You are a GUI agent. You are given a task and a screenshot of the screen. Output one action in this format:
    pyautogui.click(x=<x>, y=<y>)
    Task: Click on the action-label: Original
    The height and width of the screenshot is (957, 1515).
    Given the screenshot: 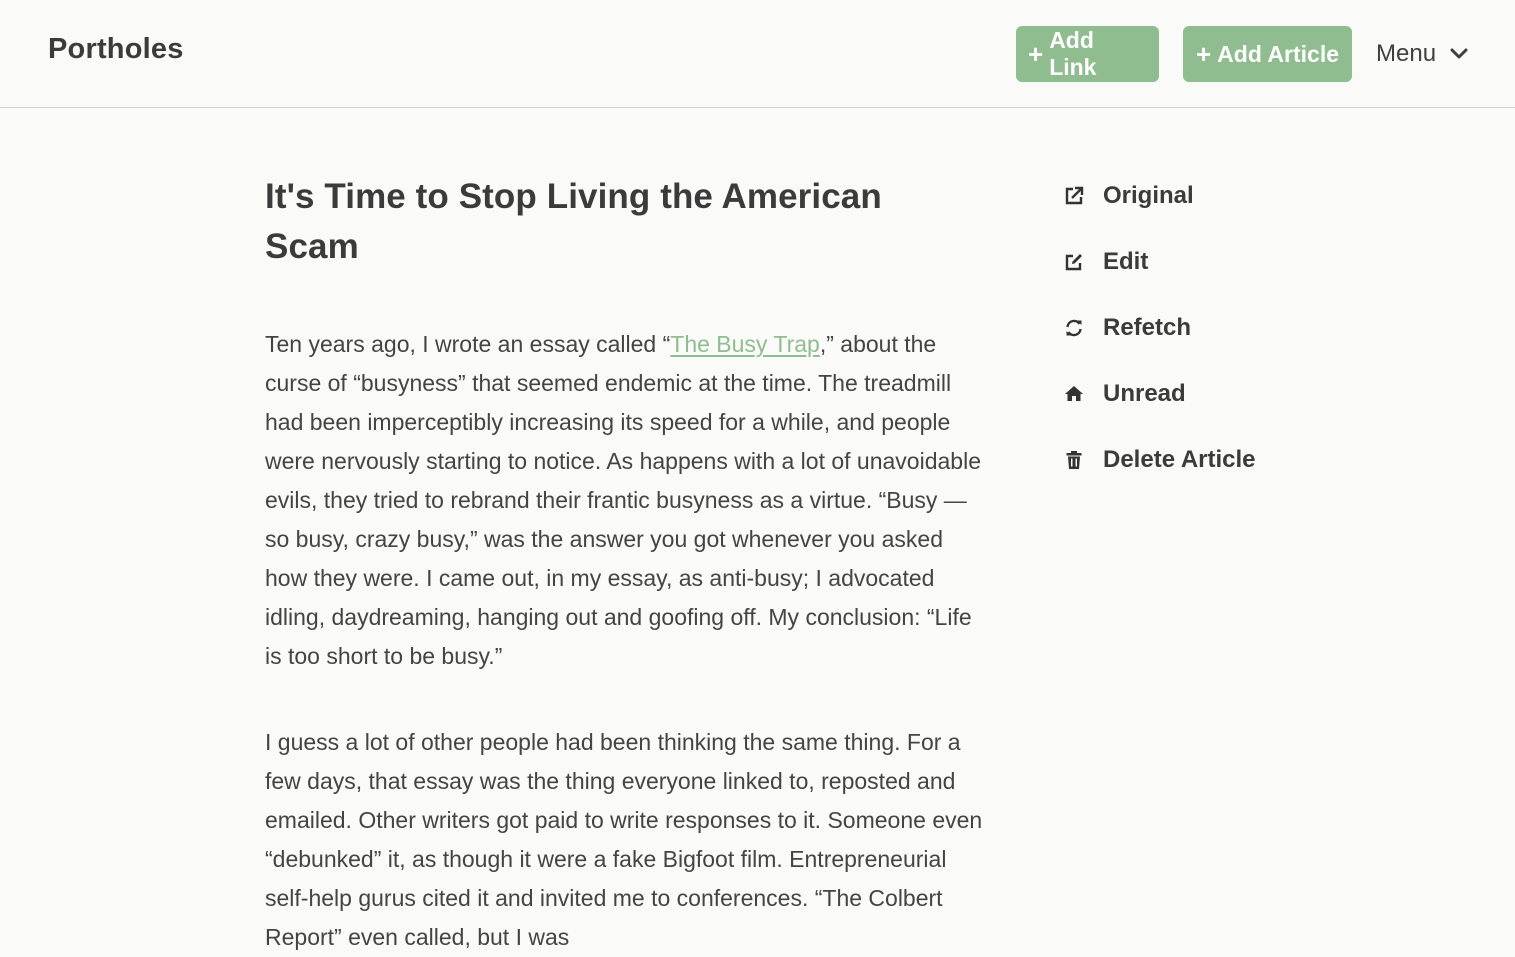 What is the action you would take?
    pyautogui.click(x=1148, y=195)
    